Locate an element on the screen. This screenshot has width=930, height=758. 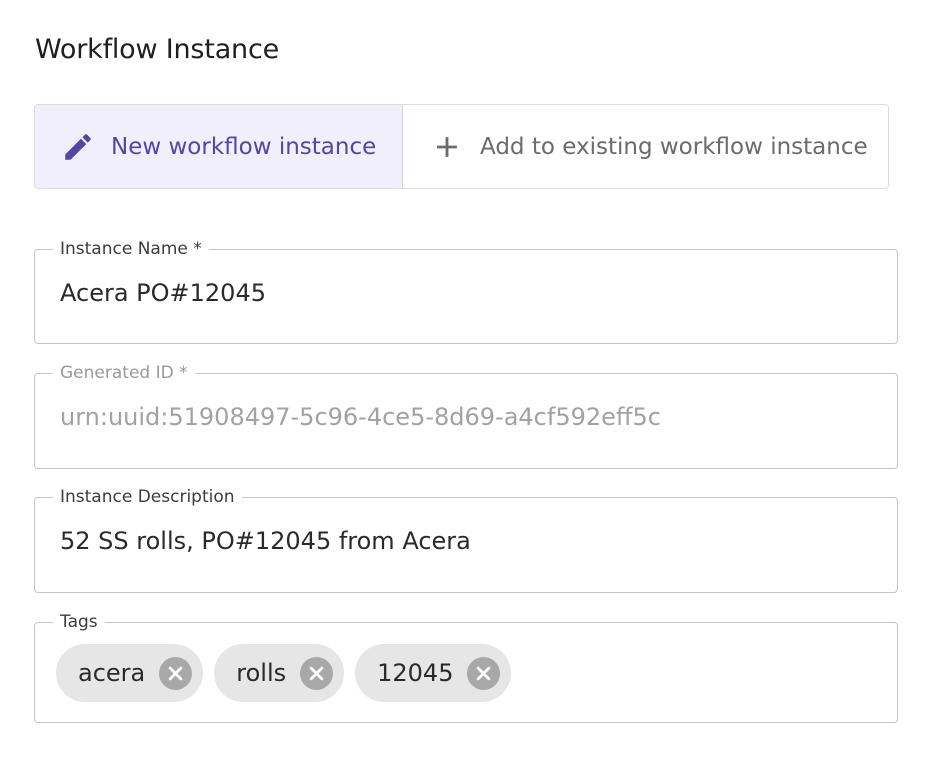
instance-name-field: Instance Name * Acera PO#12045 is located at coordinates (466, 290).